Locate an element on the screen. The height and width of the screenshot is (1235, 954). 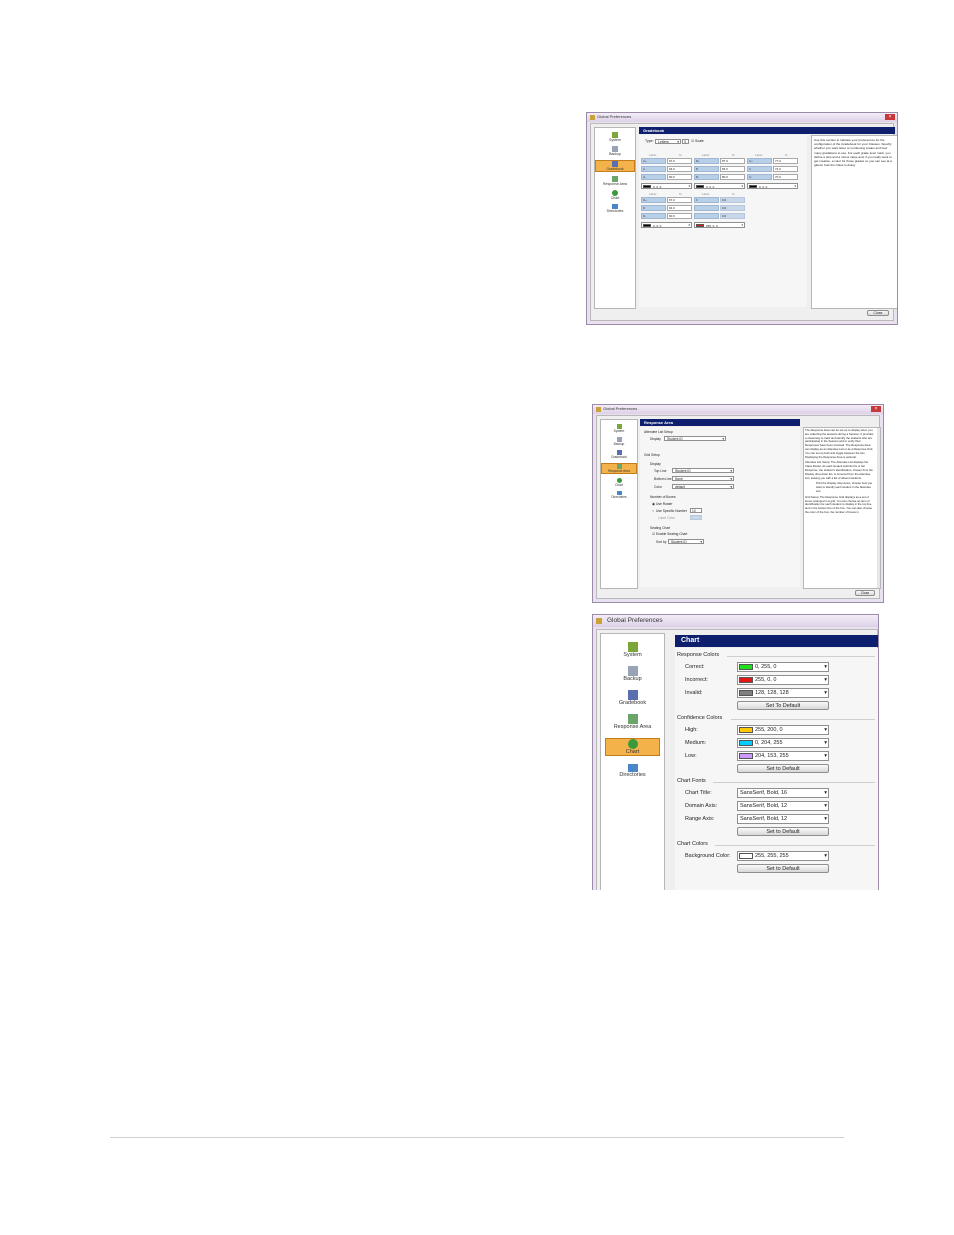
fonts-set-default-button: Set to Default is located at coordinates (783, 831).